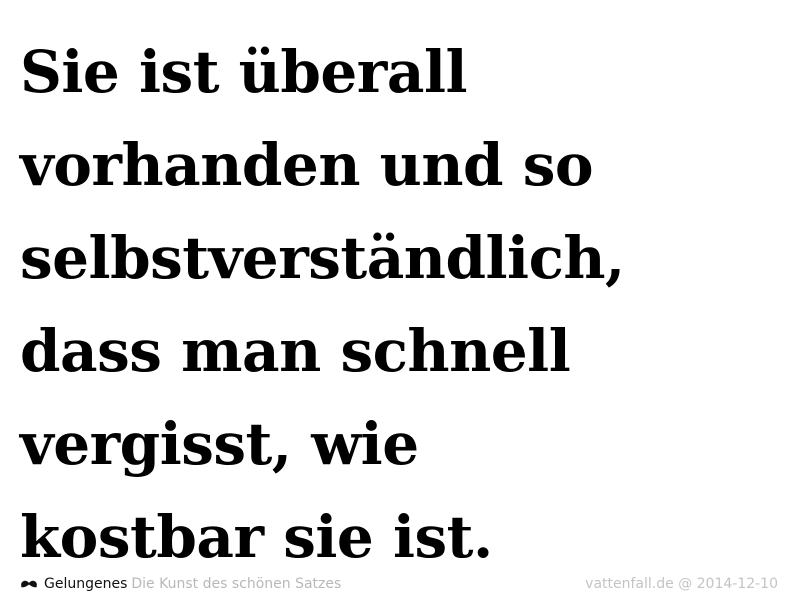  What do you see at coordinates (256, 537) in the screenshot?
I see `quote-line: kostbar sie ist.` at bounding box center [256, 537].